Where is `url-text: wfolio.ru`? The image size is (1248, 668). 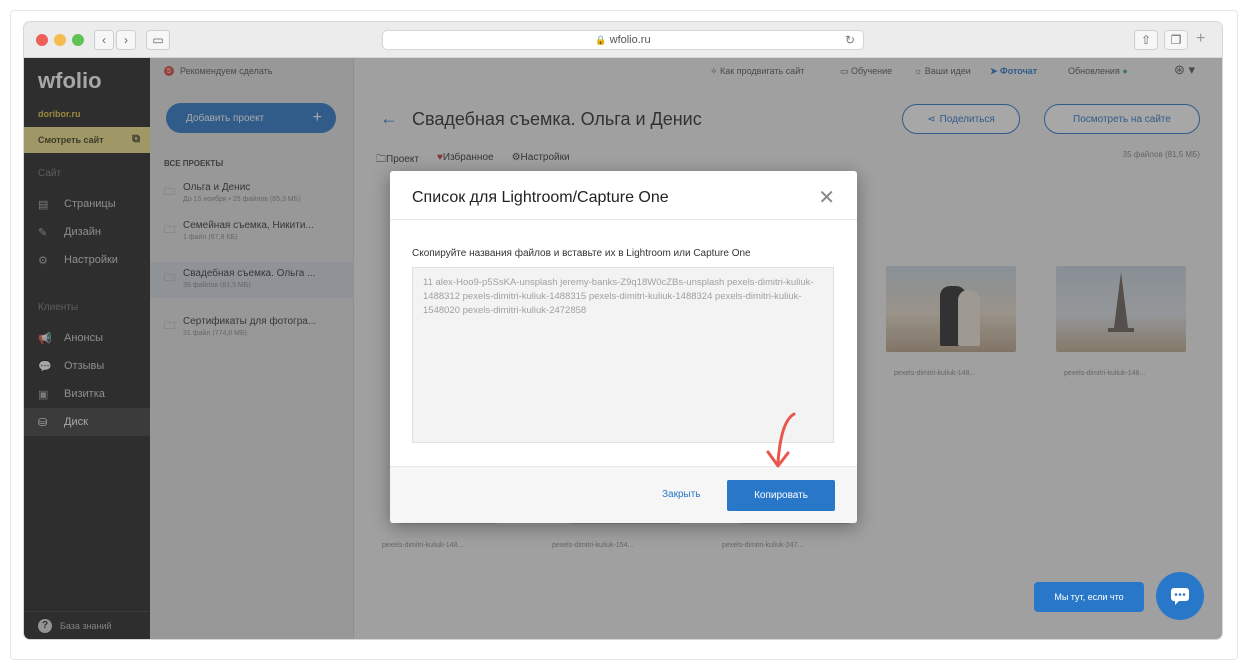
url-text: wfolio.ru is located at coordinates (630, 40).